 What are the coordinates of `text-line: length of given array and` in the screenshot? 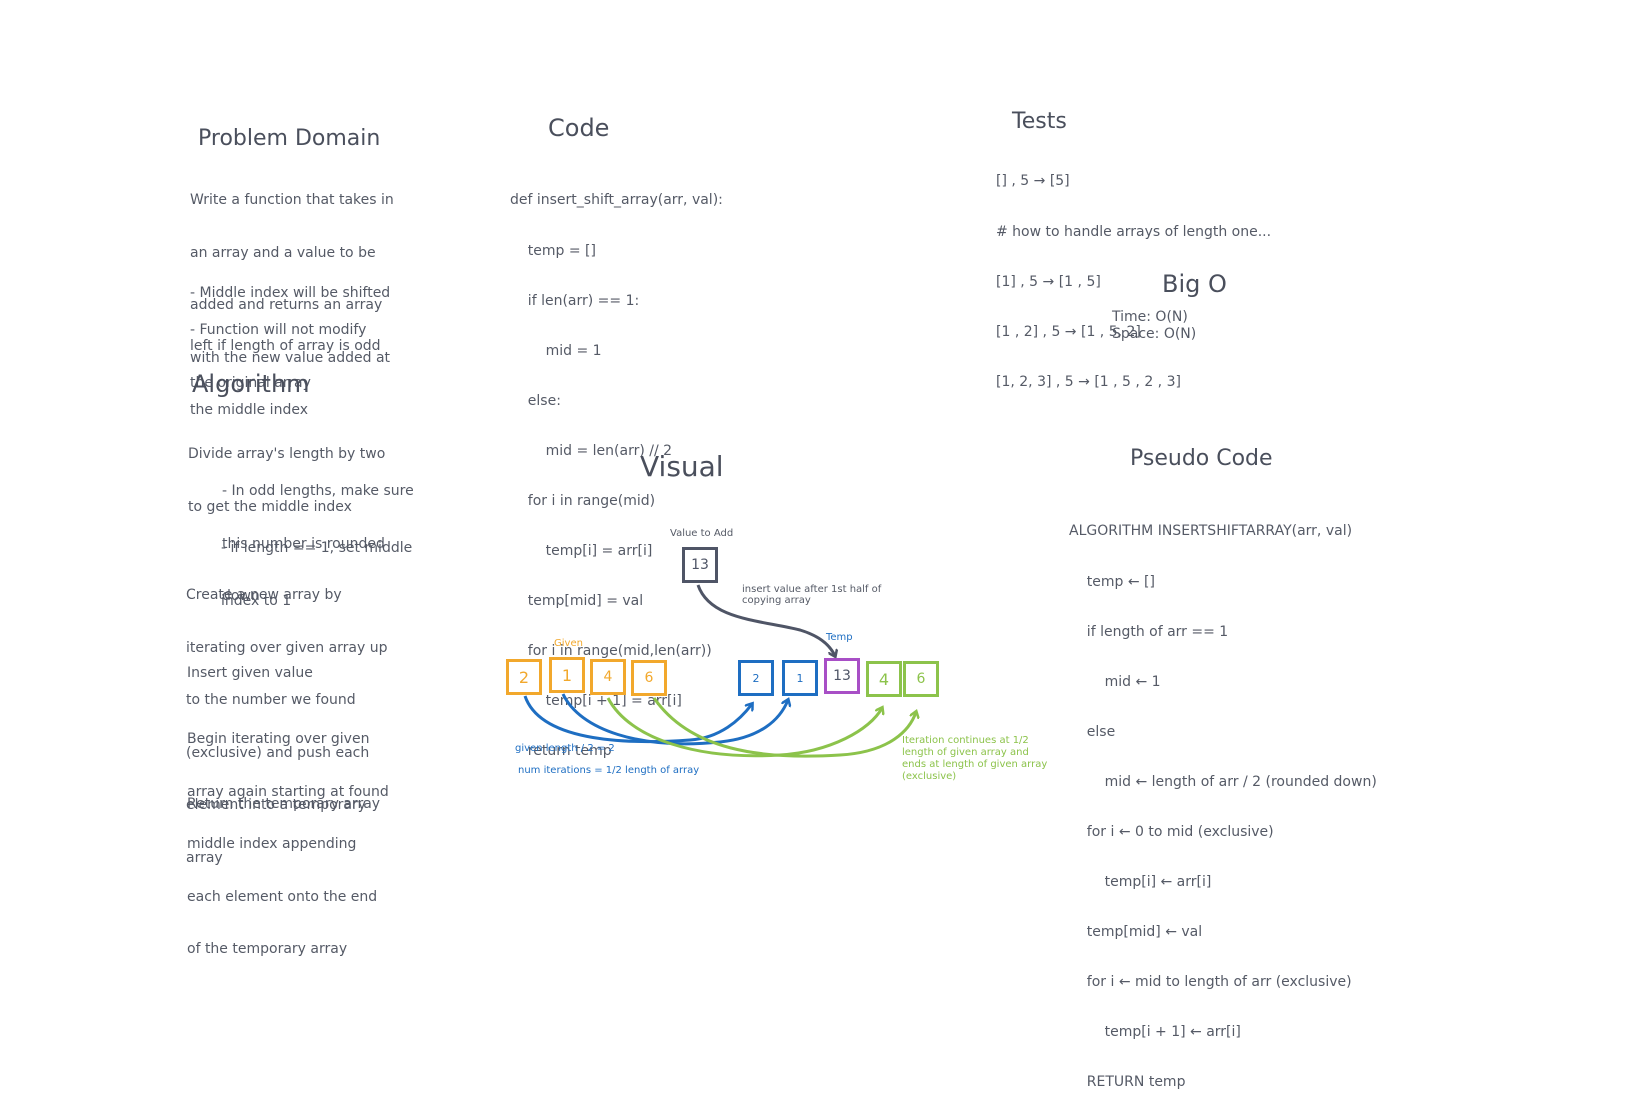 It's located at (965, 752).